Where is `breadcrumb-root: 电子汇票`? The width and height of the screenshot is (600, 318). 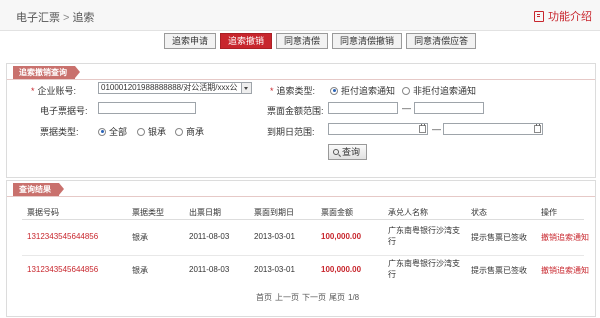
breadcrumb-root: 电子汇票 is located at coordinates (38, 18).